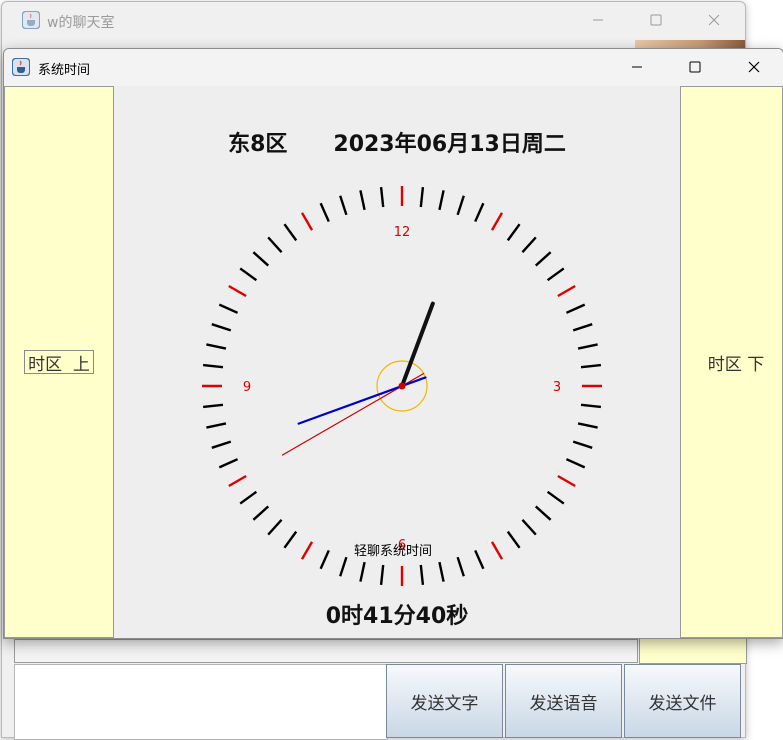 Image resolution: width=783 pixels, height=740 pixels. Describe the element at coordinates (402, 386) in the screenshot. I see `center-pin` at that location.